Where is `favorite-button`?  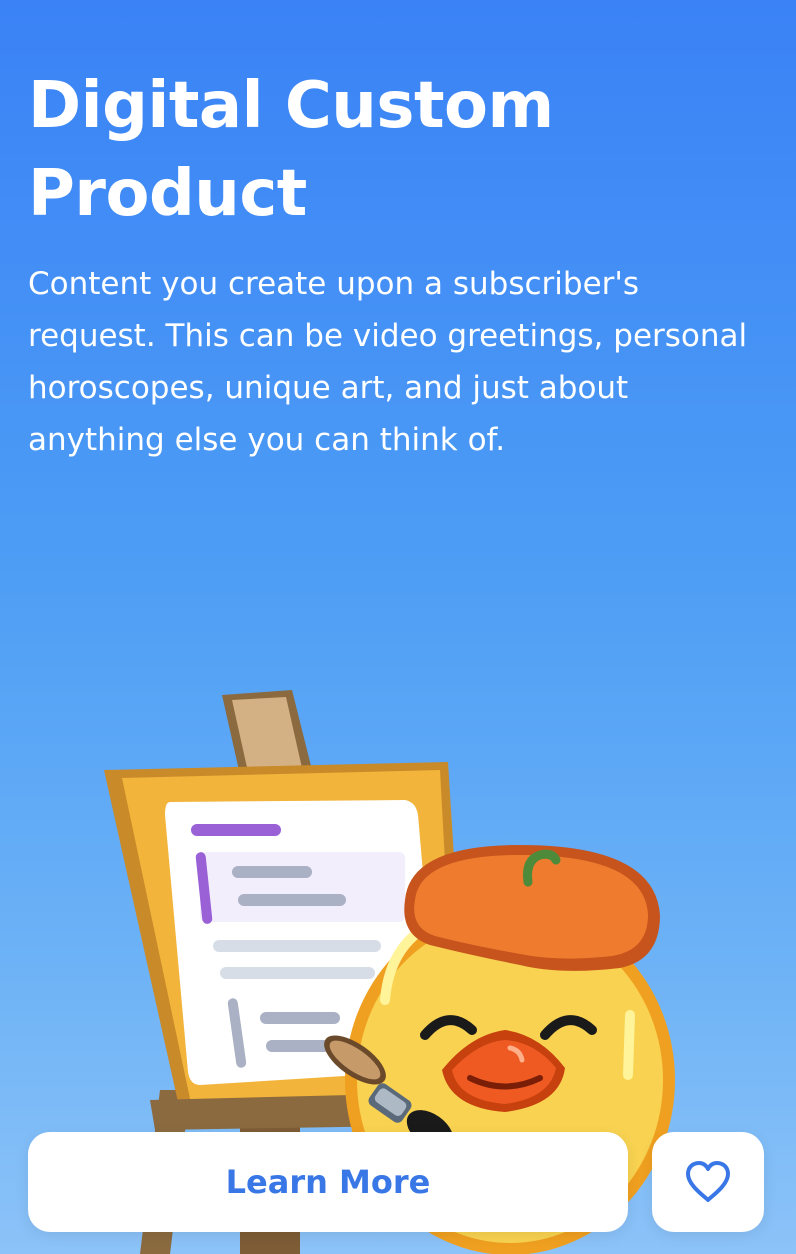 favorite-button is located at coordinates (708, 1182).